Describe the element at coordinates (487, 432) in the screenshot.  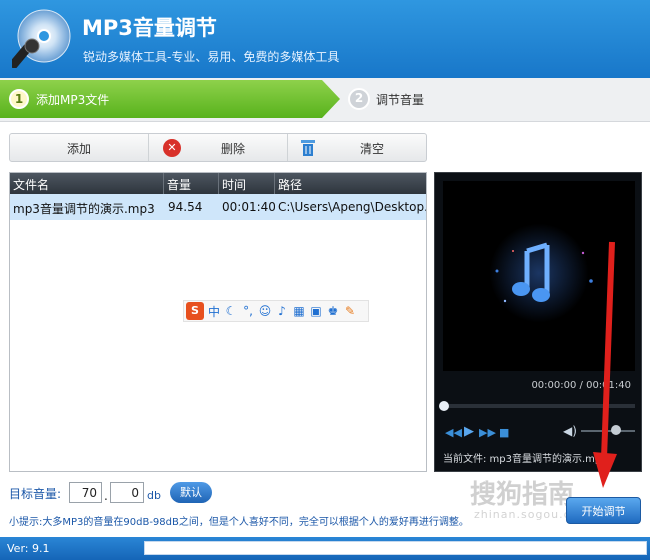
I see `fast-forward-icon: ▶▶` at that location.